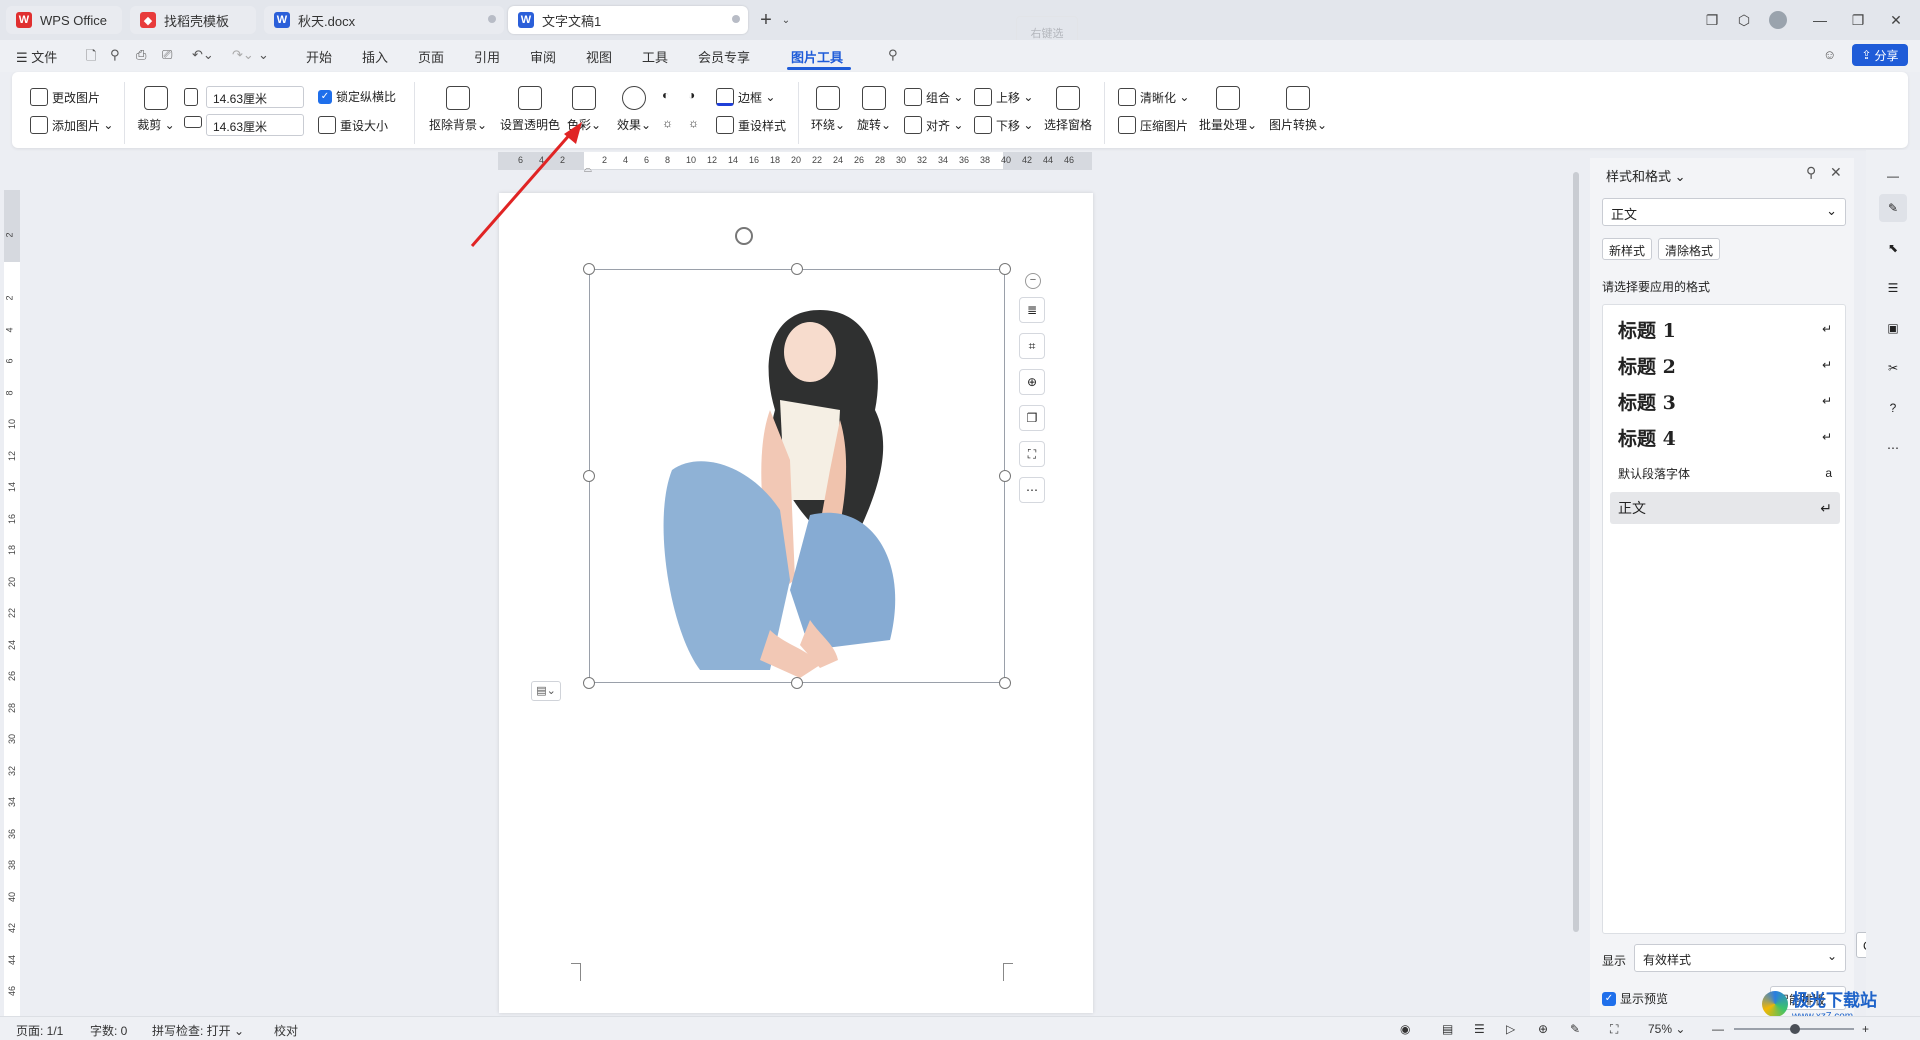  Describe the element at coordinates (797, 476) in the screenshot. I see `picture-selection-frame` at that location.